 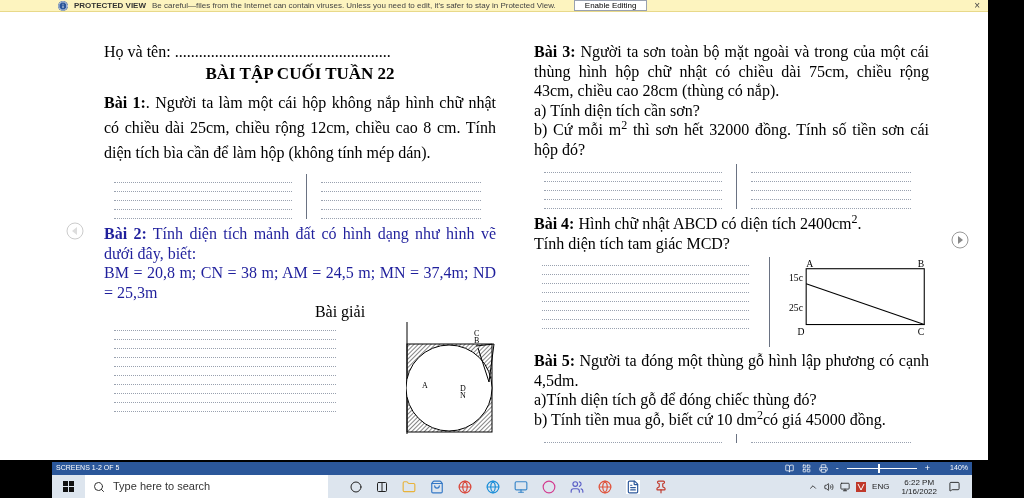 What do you see at coordinates (577, 486) in the screenshot?
I see `people-icon` at bounding box center [577, 486].